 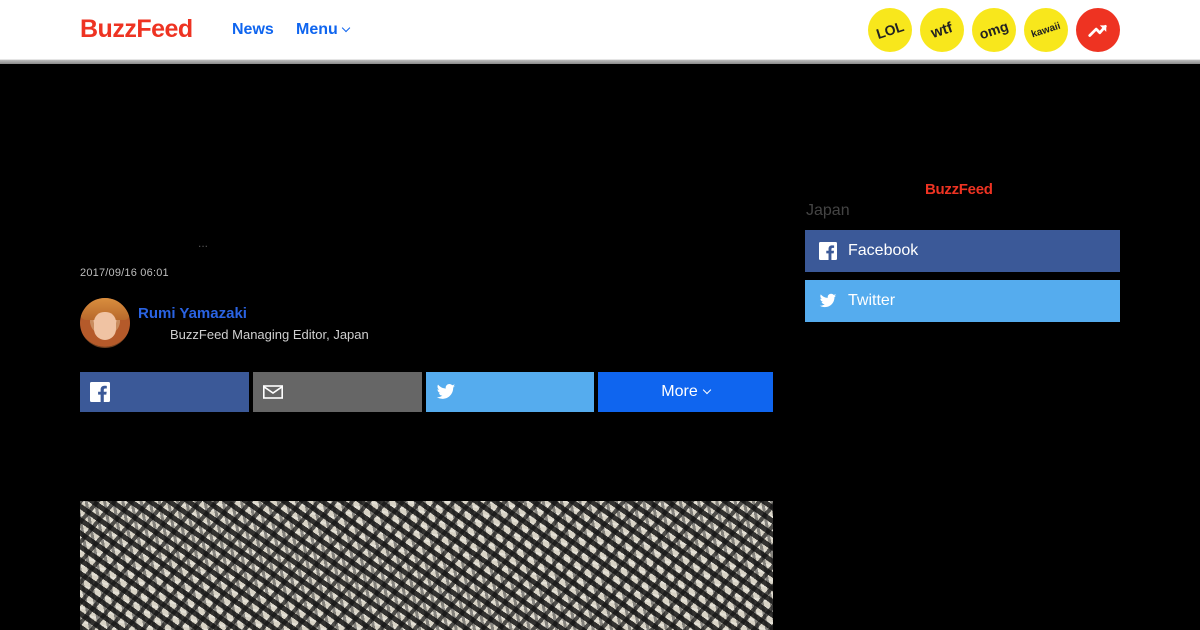 I want to click on trending-arrow-icon, so click(x=1097, y=30).